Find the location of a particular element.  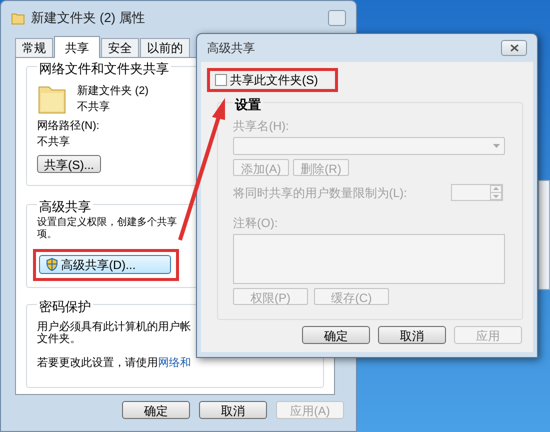

dropdown-arrow-icon is located at coordinates (496, 146).